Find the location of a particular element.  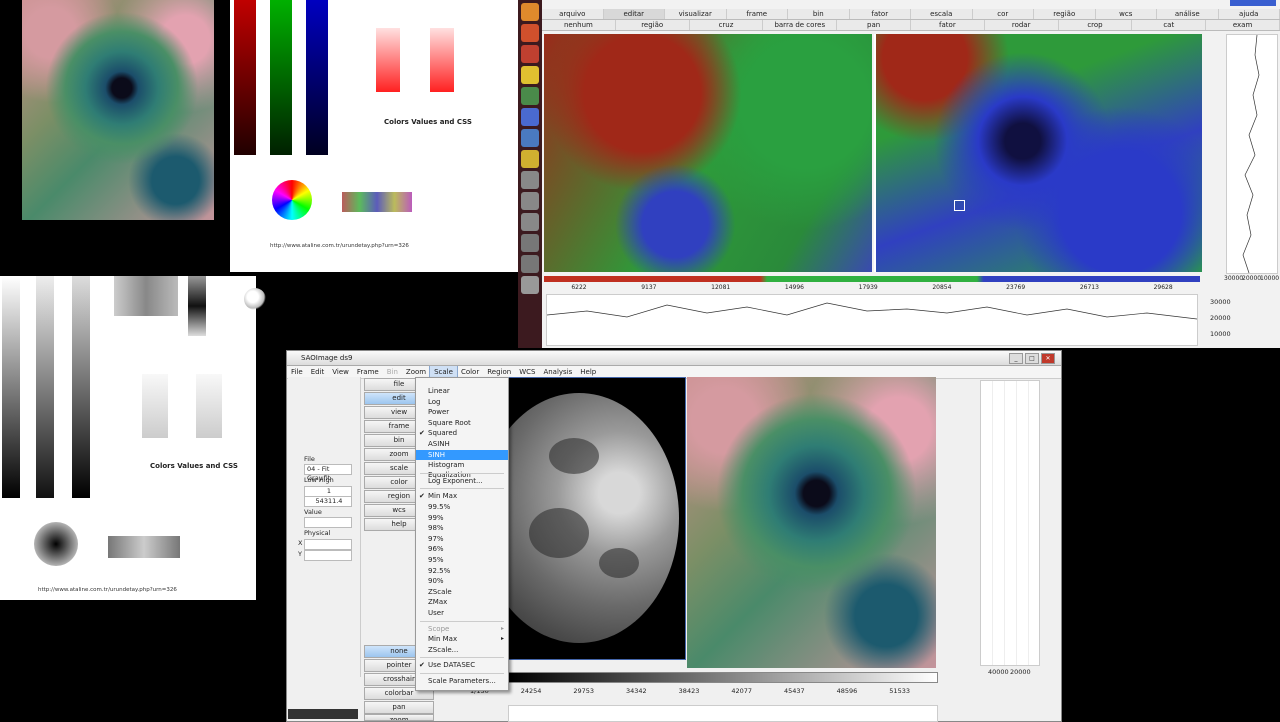

scale-menu-item: Log is located at coordinates (462, 402).